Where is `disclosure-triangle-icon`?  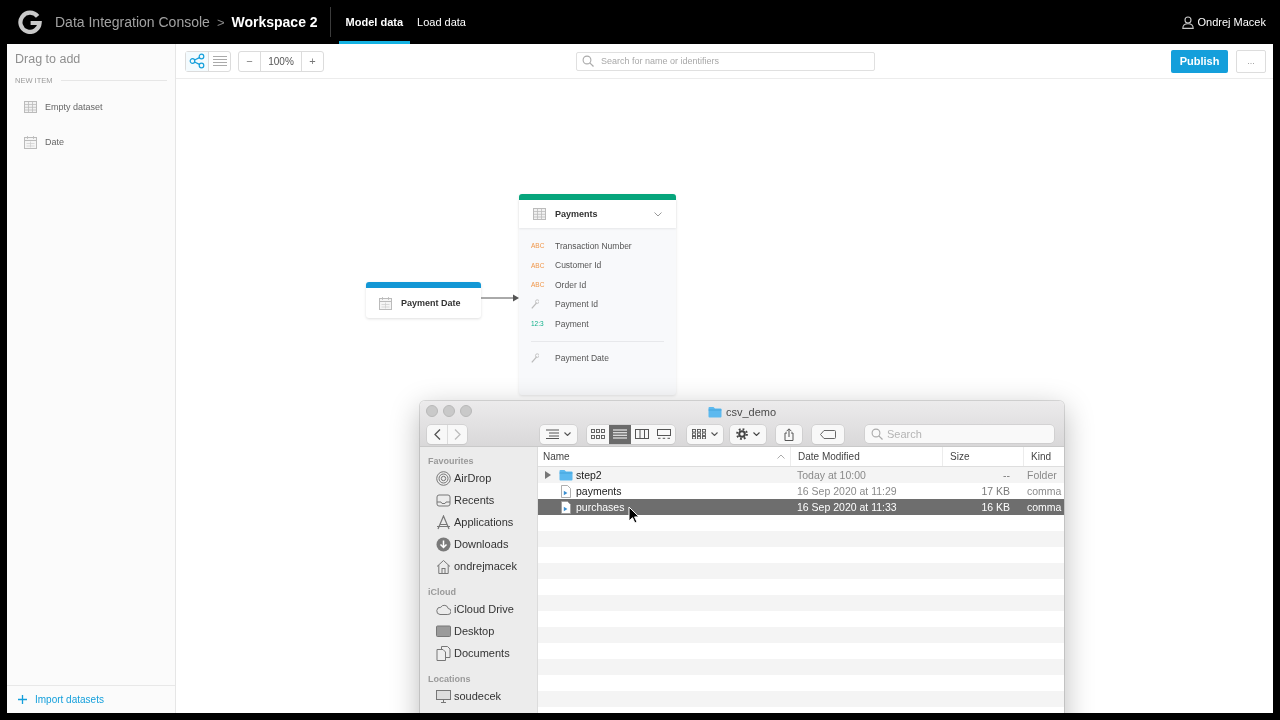 disclosure-triangle-icon is located at coordinates (548, 475).